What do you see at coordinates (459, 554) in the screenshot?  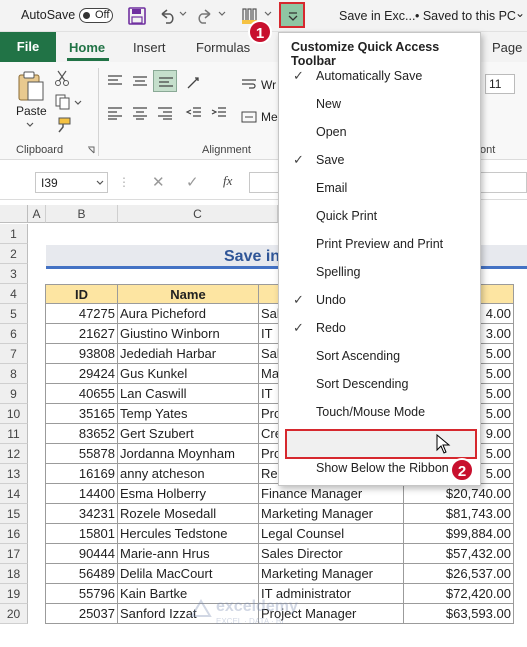 I see `table-cell-salary: $57,432.00` at bounding box center [459, 554].